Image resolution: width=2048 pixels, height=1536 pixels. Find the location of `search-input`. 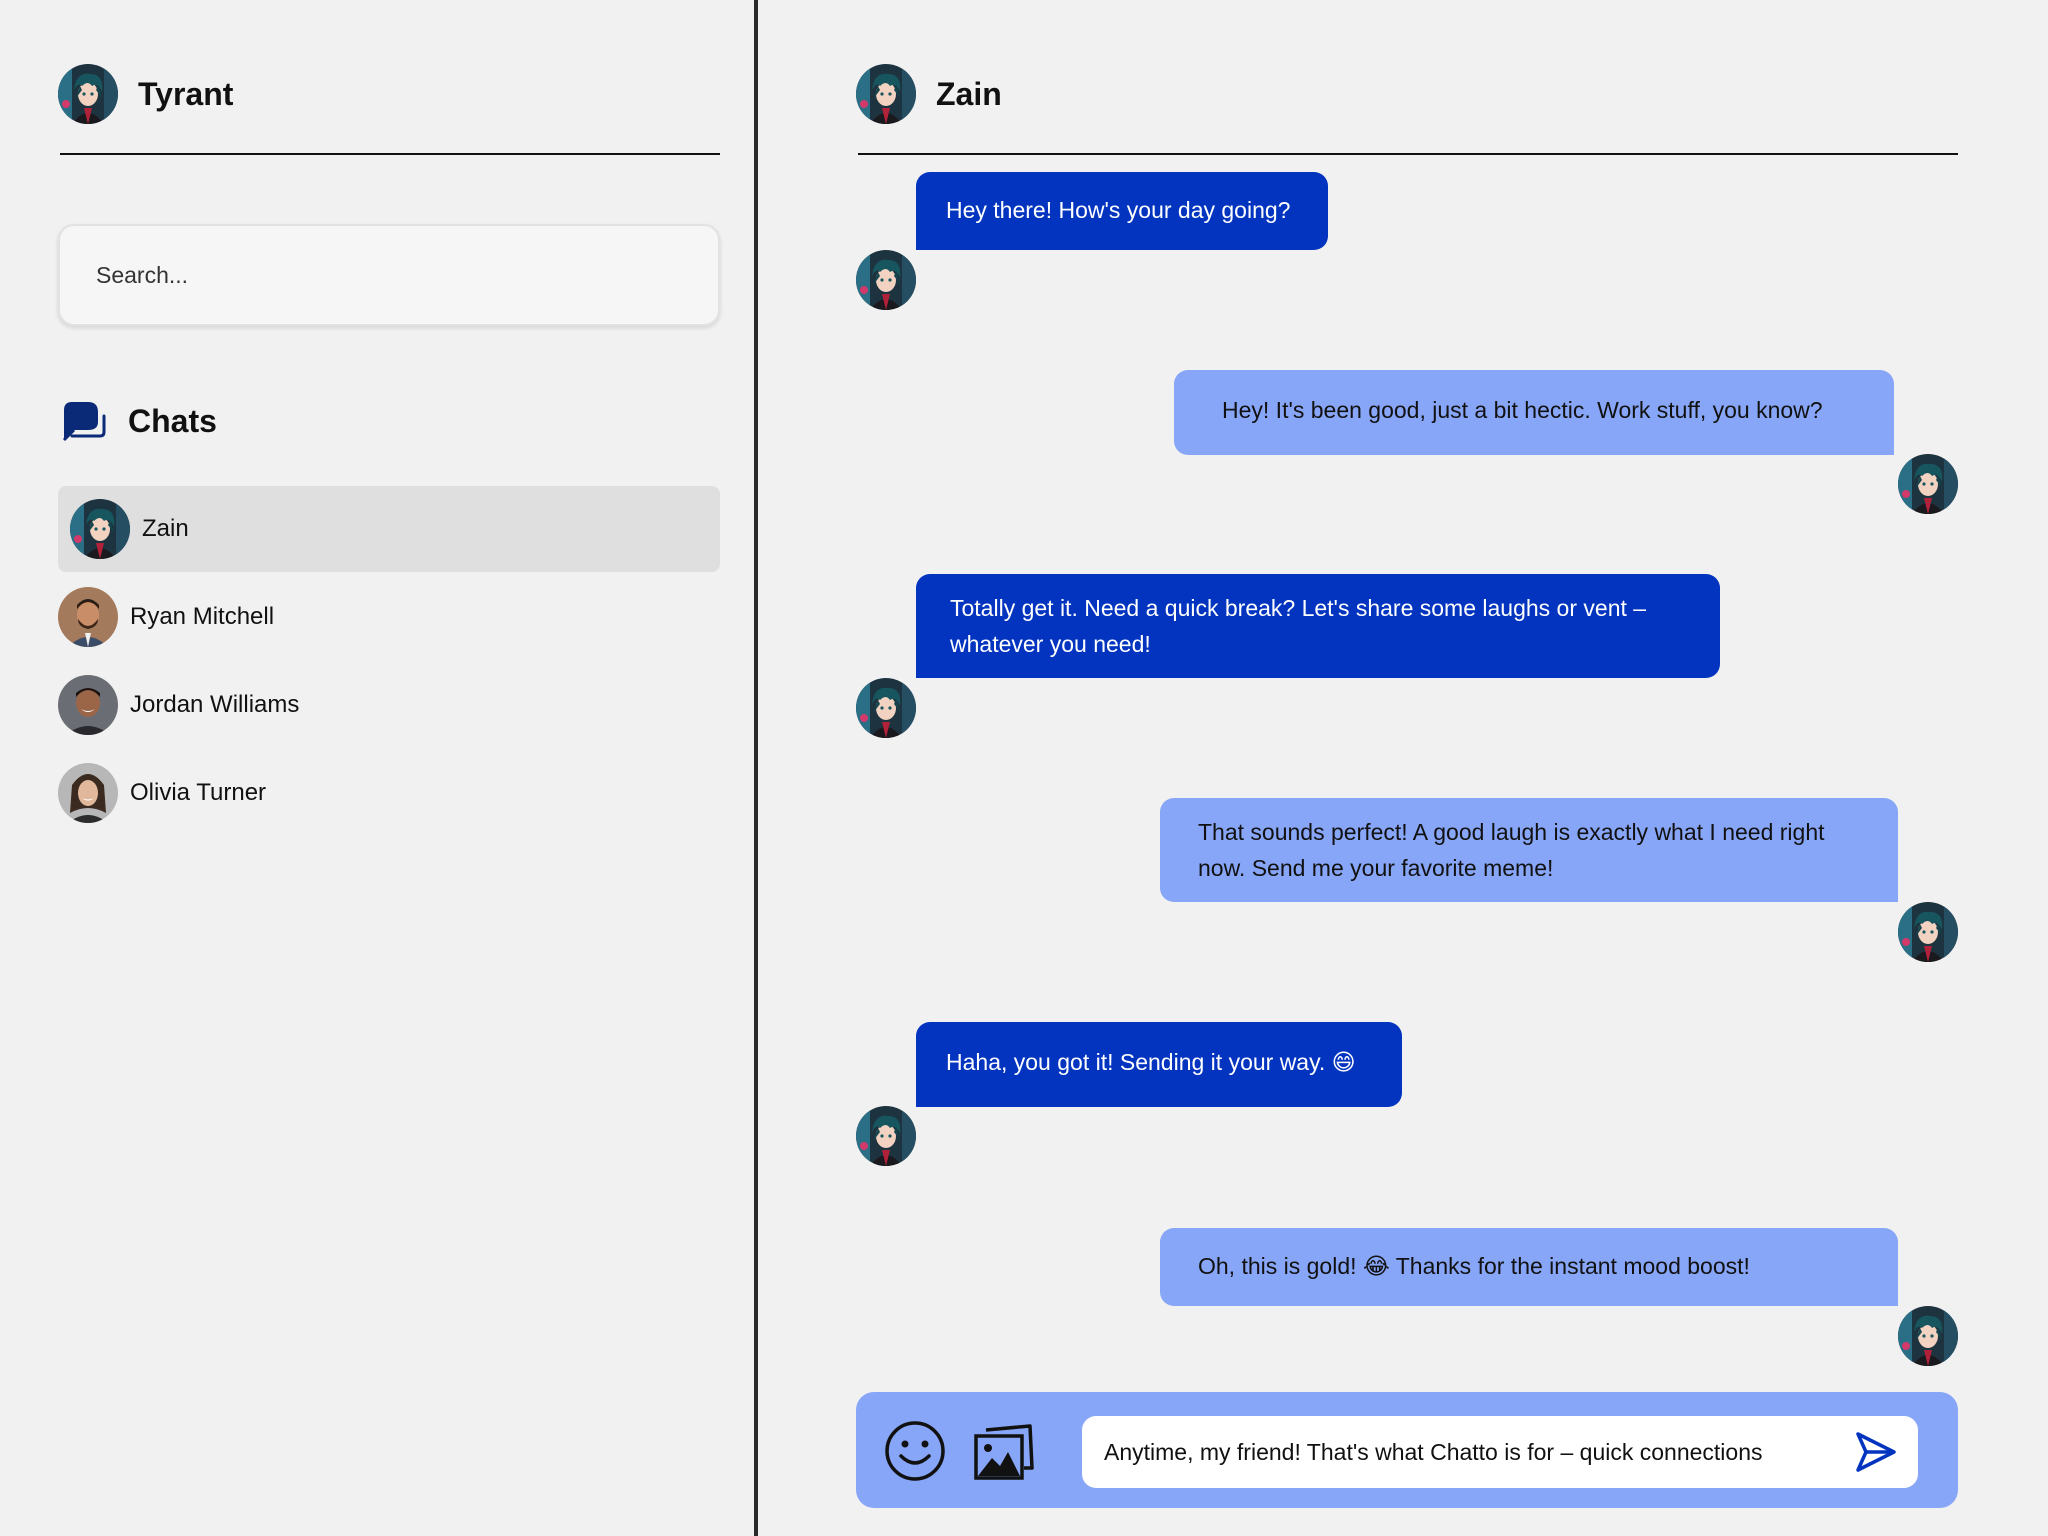

search-input is located at coordinates (389, 275).